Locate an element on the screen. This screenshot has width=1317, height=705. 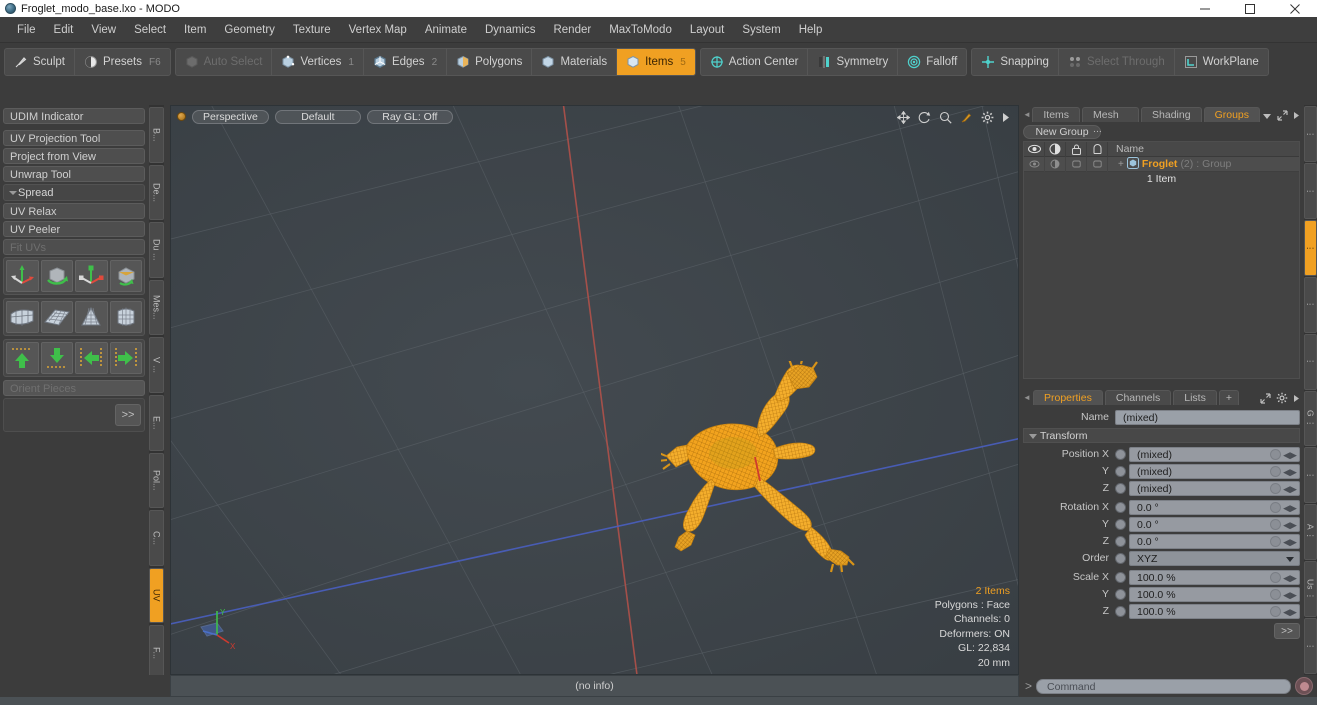
scale-z-knob is located at coordinates (1275, 611).